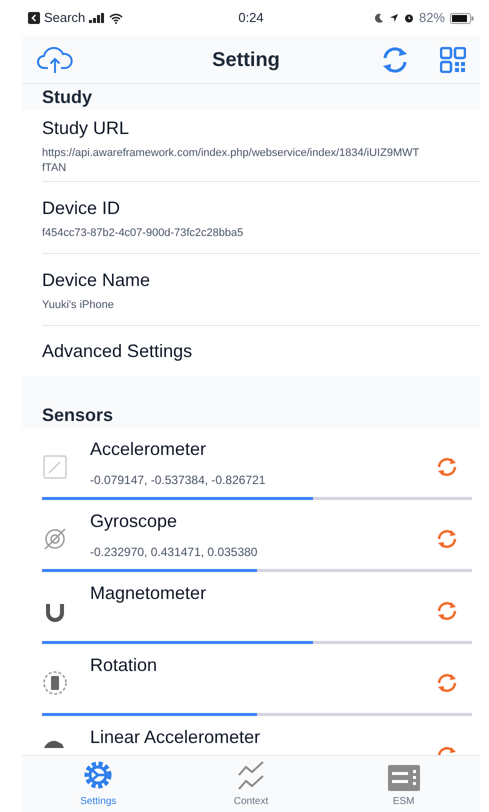 Image resolution: width=489 pixels, height=812 pixels. Describe the element at coordinates (261, 351) in the screenshot. I see `settings-row: Advanced Settings` at that location.